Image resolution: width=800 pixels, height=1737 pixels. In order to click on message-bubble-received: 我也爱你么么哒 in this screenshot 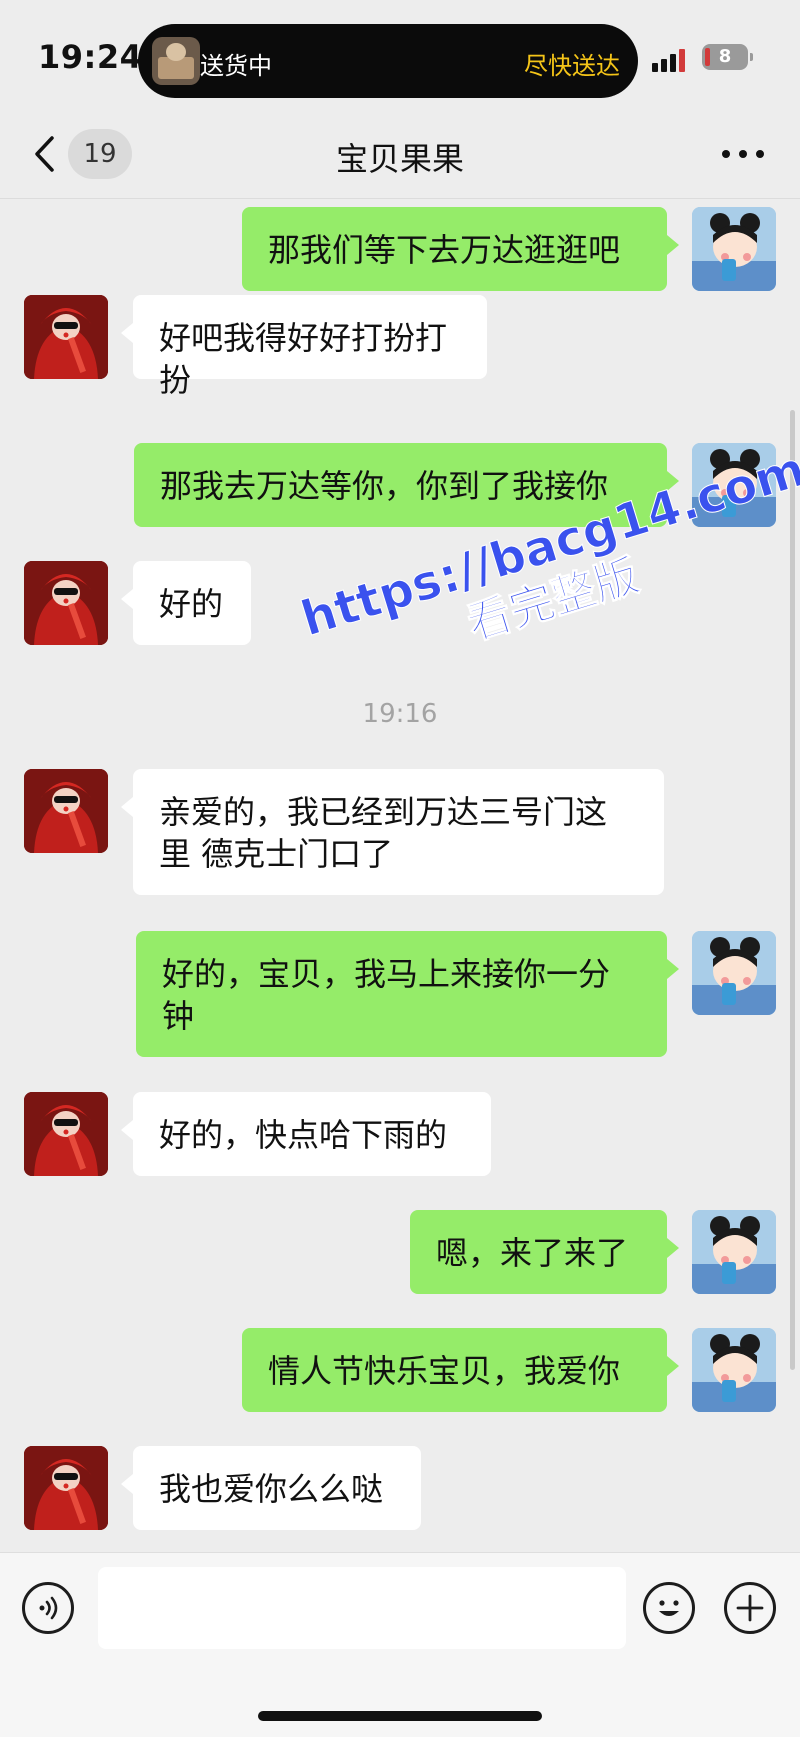, I will do `click(271, 1488)`.